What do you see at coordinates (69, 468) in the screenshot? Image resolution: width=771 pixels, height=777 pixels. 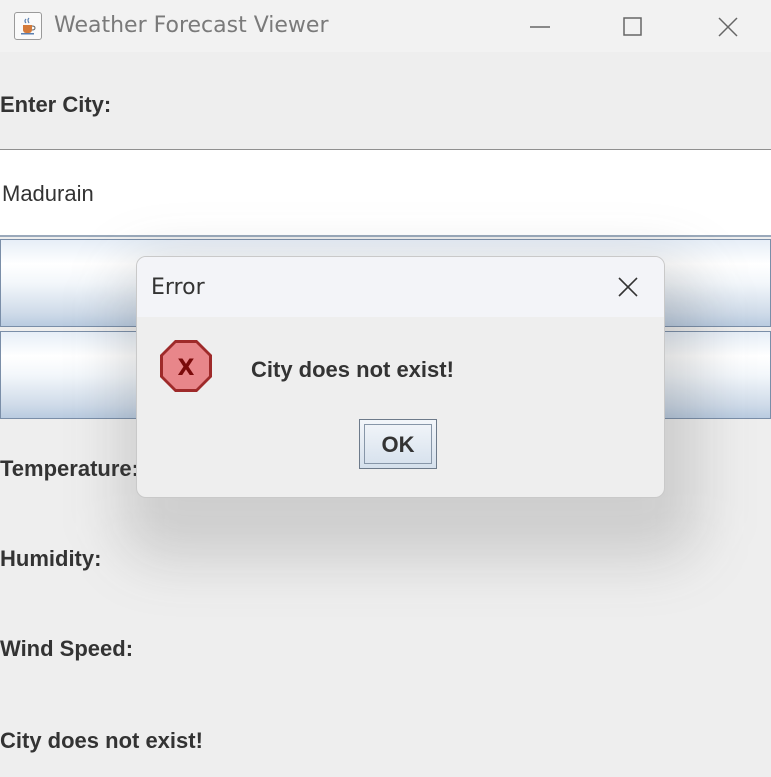 I see `temperature-label: Temperature:` at bounding box center [69, 468].